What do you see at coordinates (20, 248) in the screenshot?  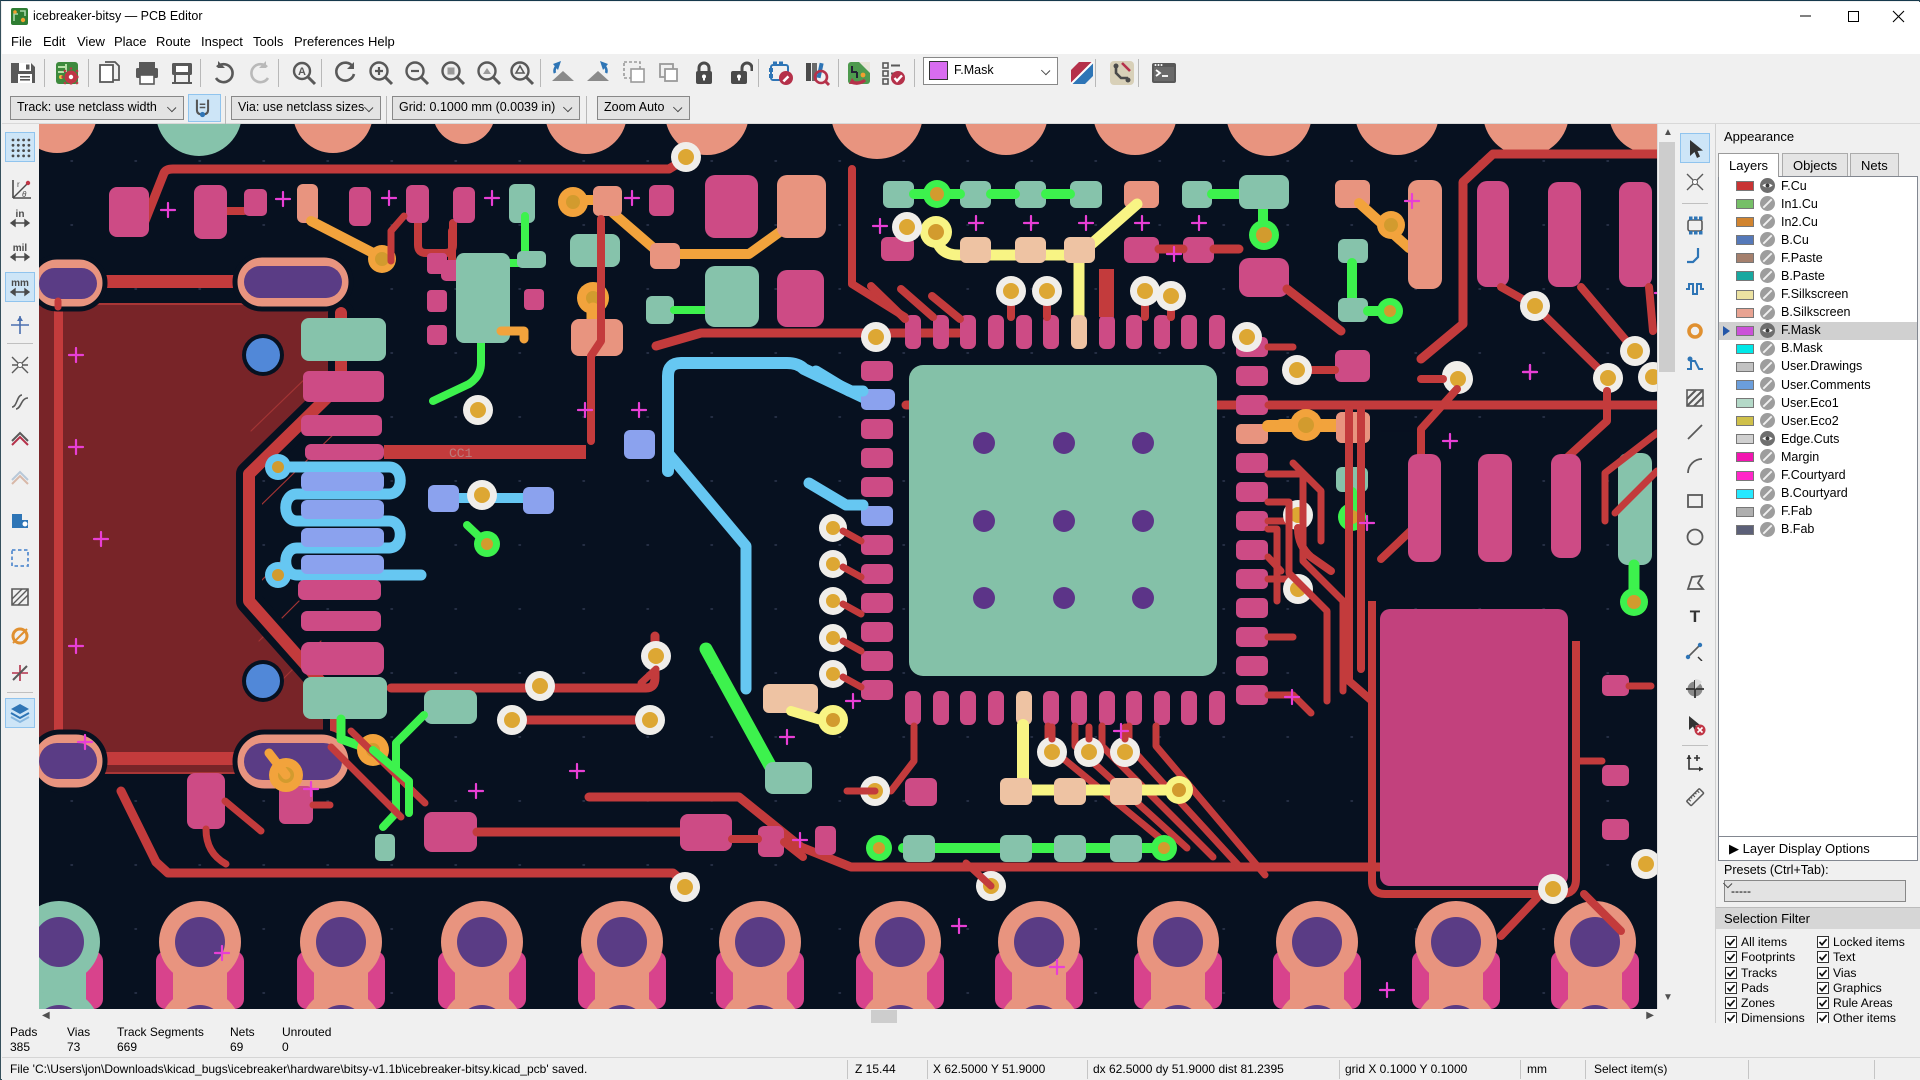 I see `svg-text: mil` at bounding box center [20, 248].